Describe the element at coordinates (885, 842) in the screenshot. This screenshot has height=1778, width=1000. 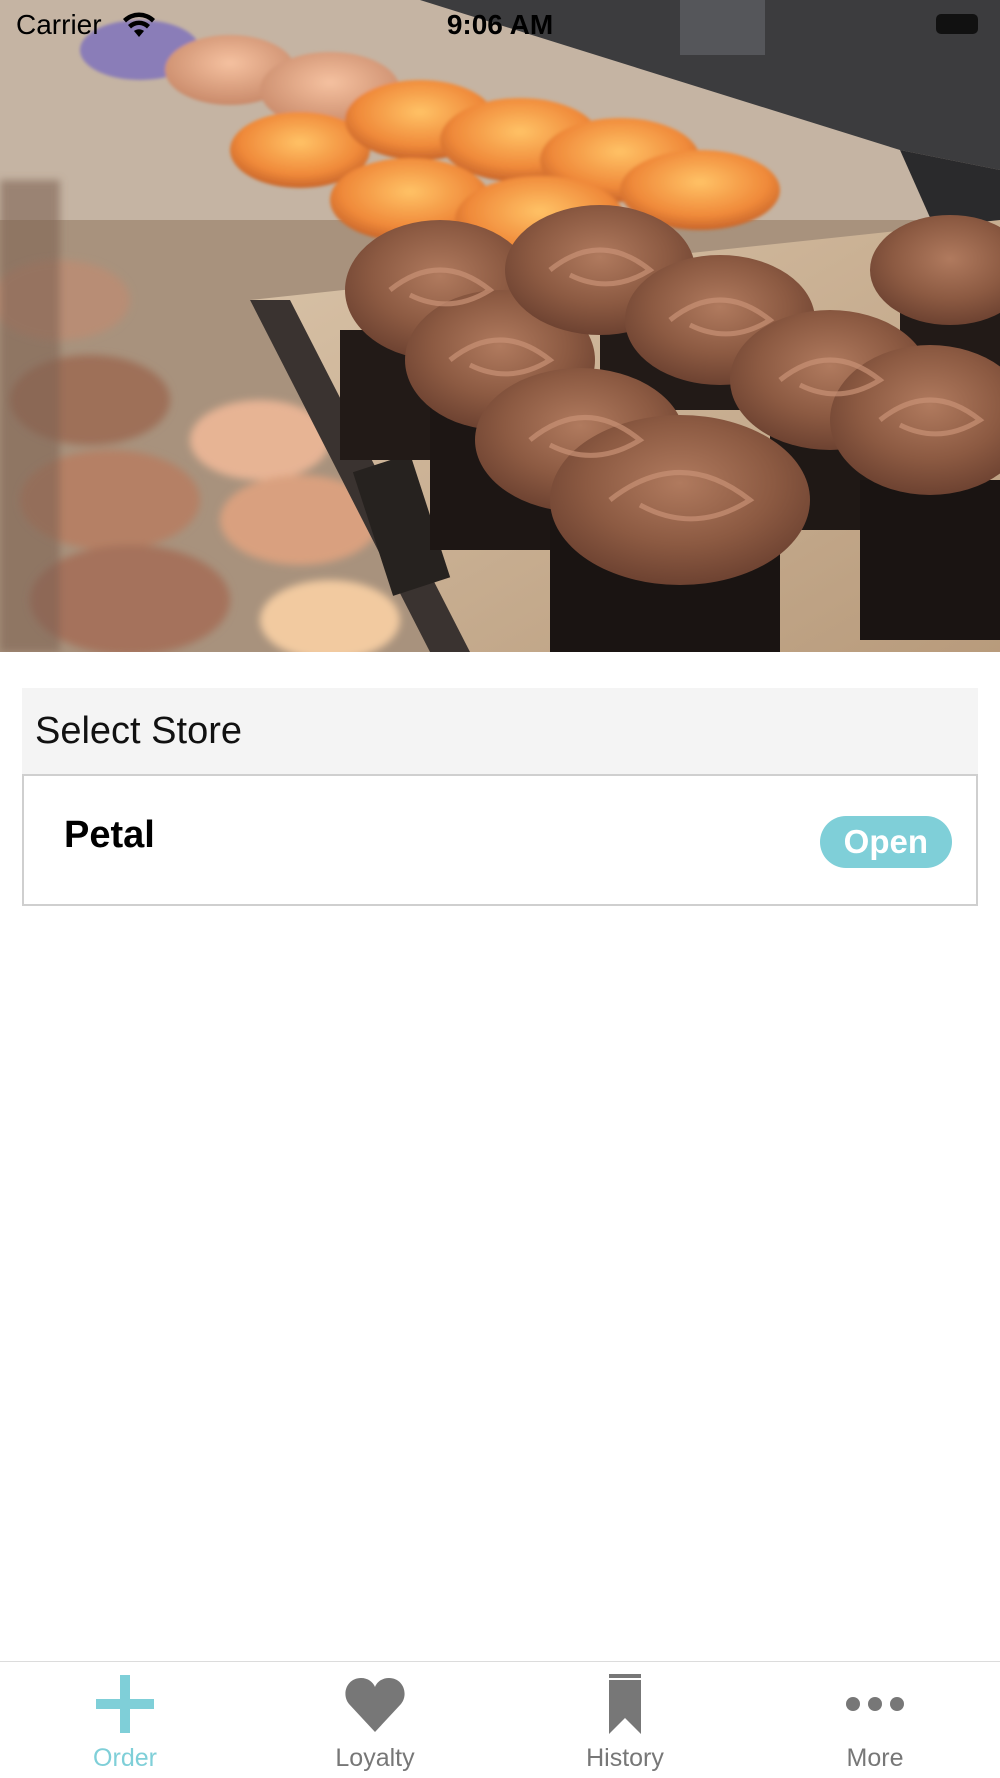
I see `status-badge: Open` at that location.